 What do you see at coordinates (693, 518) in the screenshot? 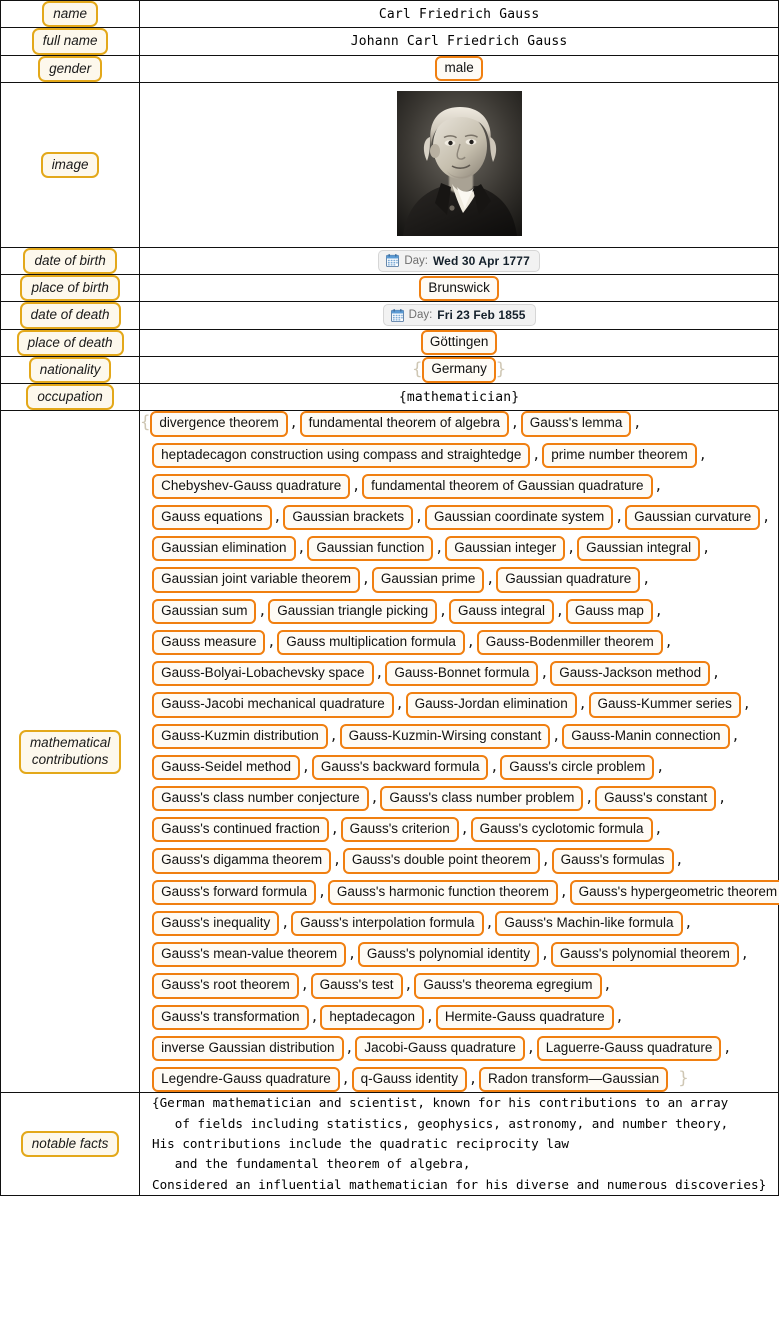
I see `contribution-chip: Gaussian curvature` at bounding box center [693, 518].